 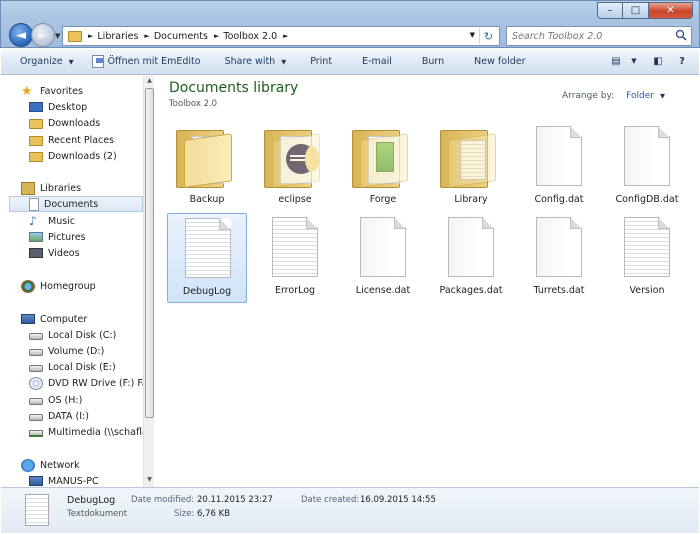 I want to click on navigation-scrollbar: ▲ ▼, so click(x=148, y=281).